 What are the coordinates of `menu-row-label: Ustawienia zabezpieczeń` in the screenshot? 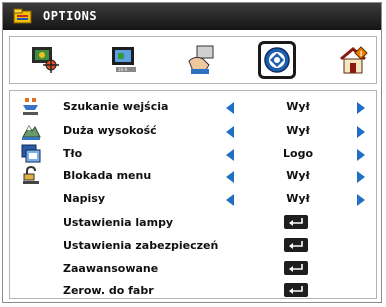 It's located at (141, 245).